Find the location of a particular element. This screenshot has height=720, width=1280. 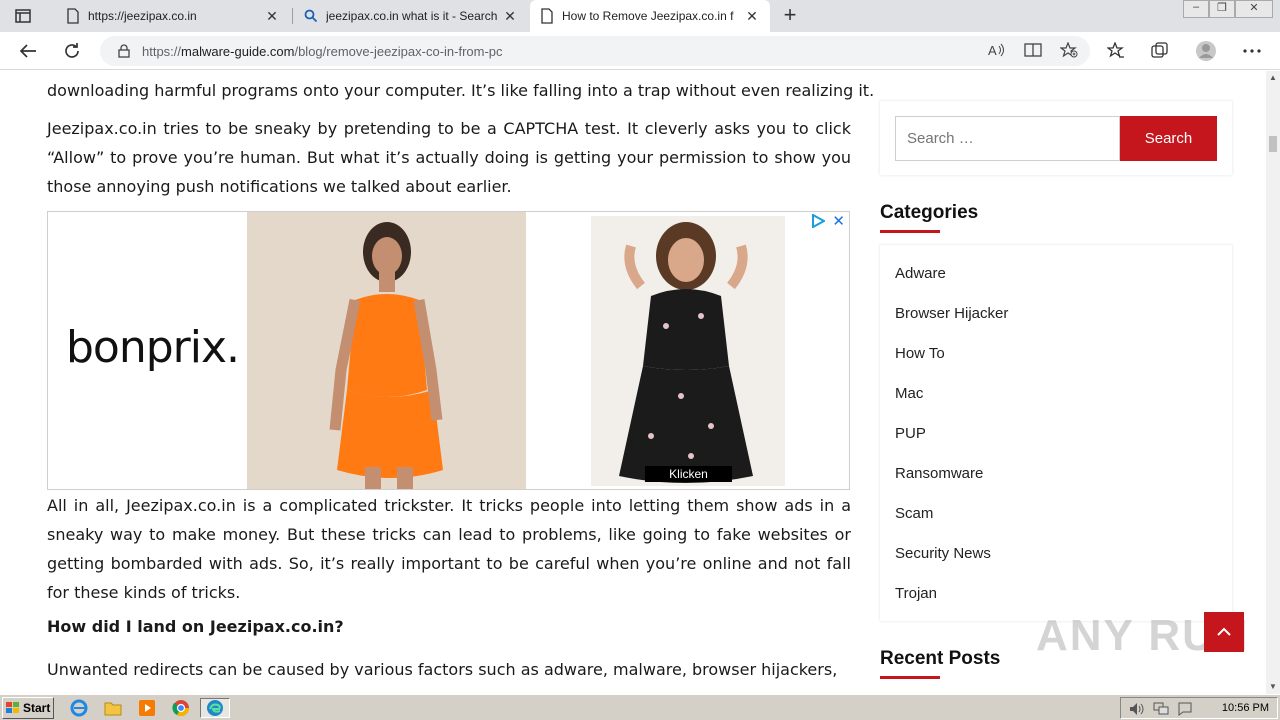

immersive-reader-icon is located at coordinates (1033, 50).